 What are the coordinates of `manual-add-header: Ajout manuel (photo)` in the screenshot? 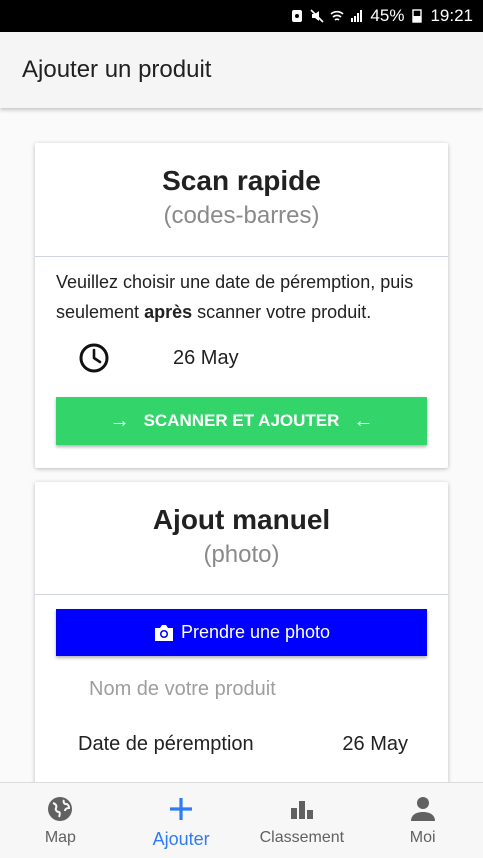 It's located at (241, 538).